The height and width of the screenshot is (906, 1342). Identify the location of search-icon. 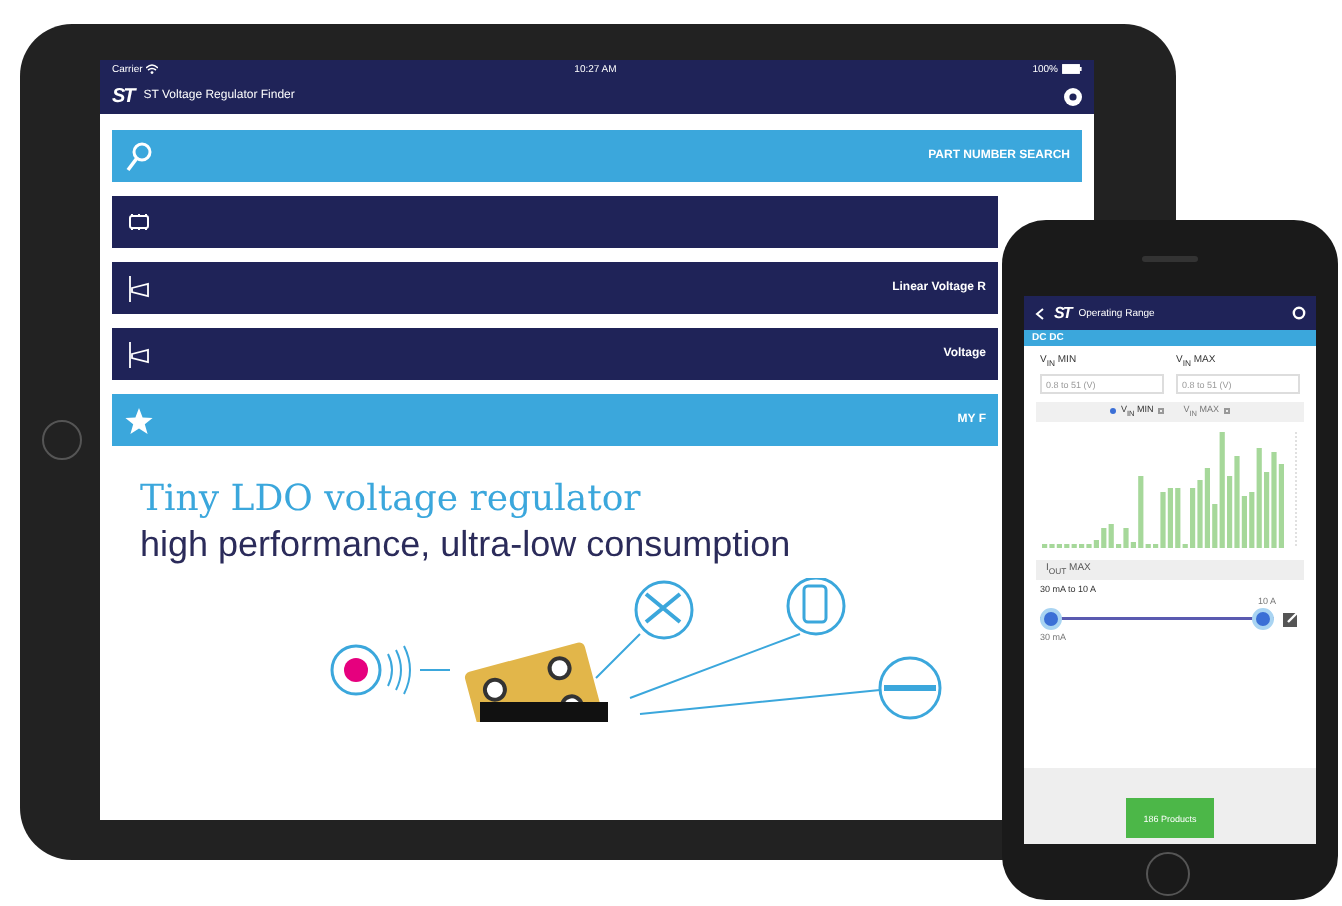
(139, 156).